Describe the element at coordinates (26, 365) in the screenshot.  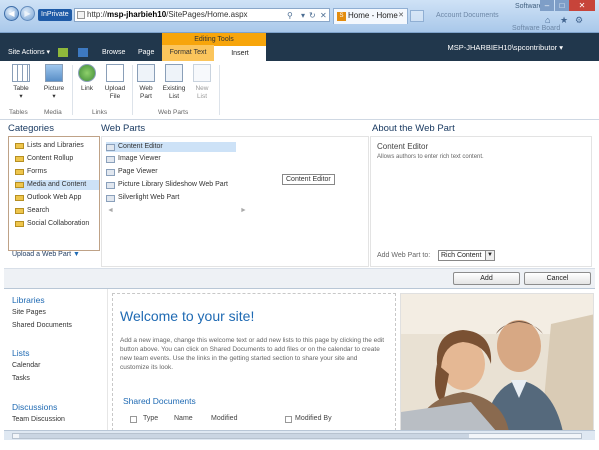
I see `nav-item-calendar: Calendar` at that location.